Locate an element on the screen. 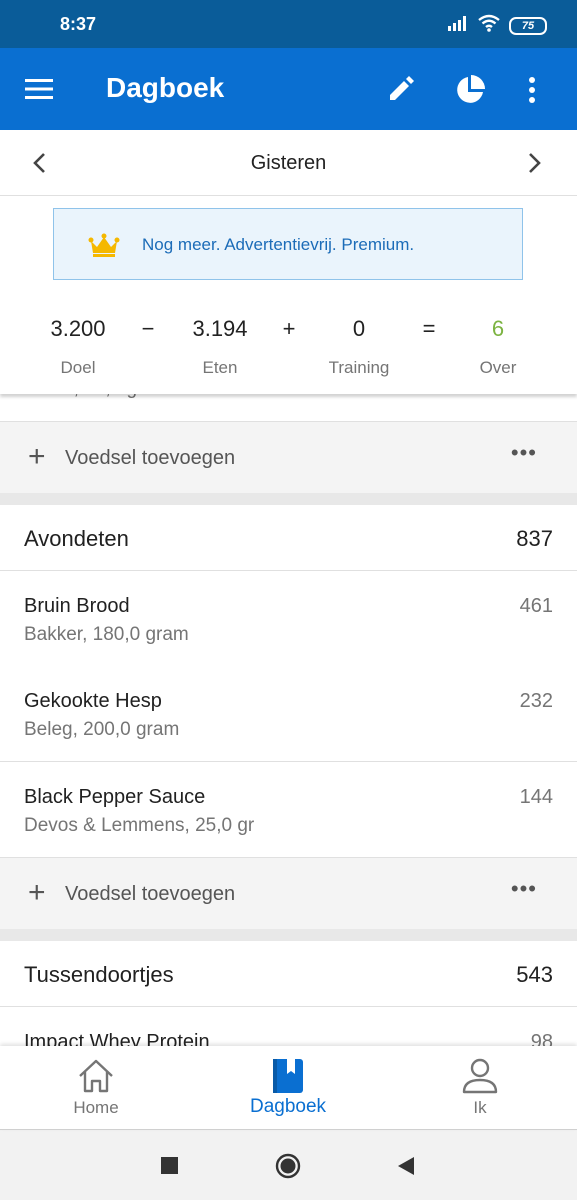 Image resolution: width=577 pixels, height=1200 pixels. exercise-label: Training is located at coordinates (359, 367).